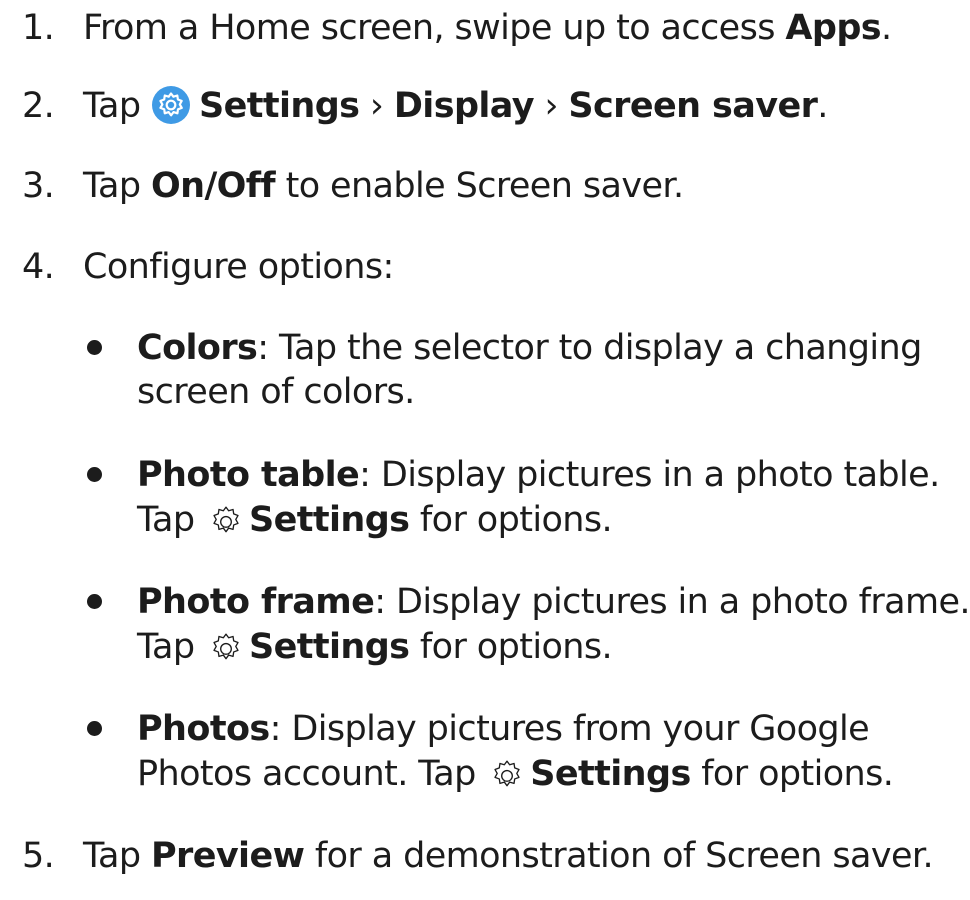 This screenshot has height=900, width=970. I want to click on step-number: 5., so click(38, 856).